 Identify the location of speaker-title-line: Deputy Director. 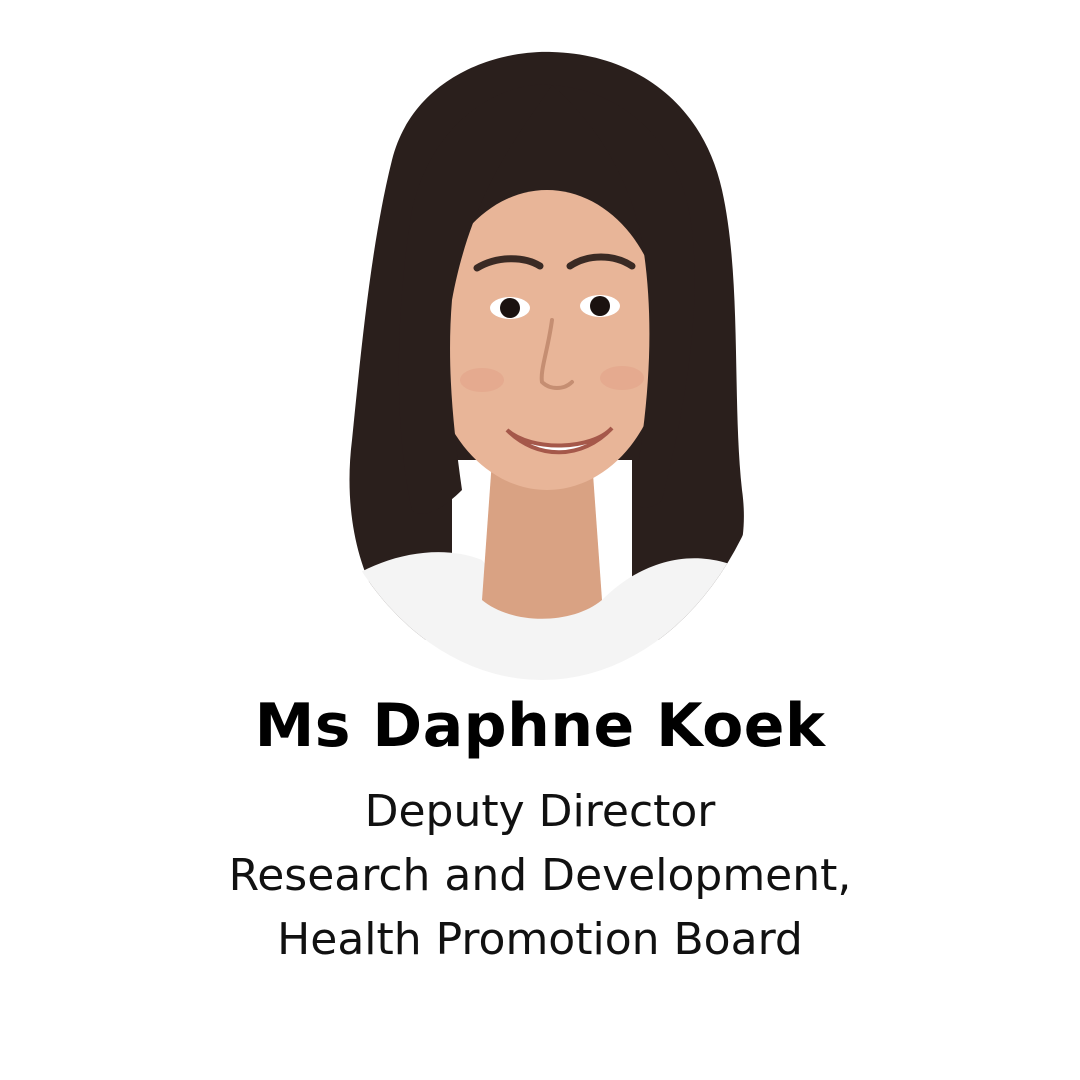
(540, 811).